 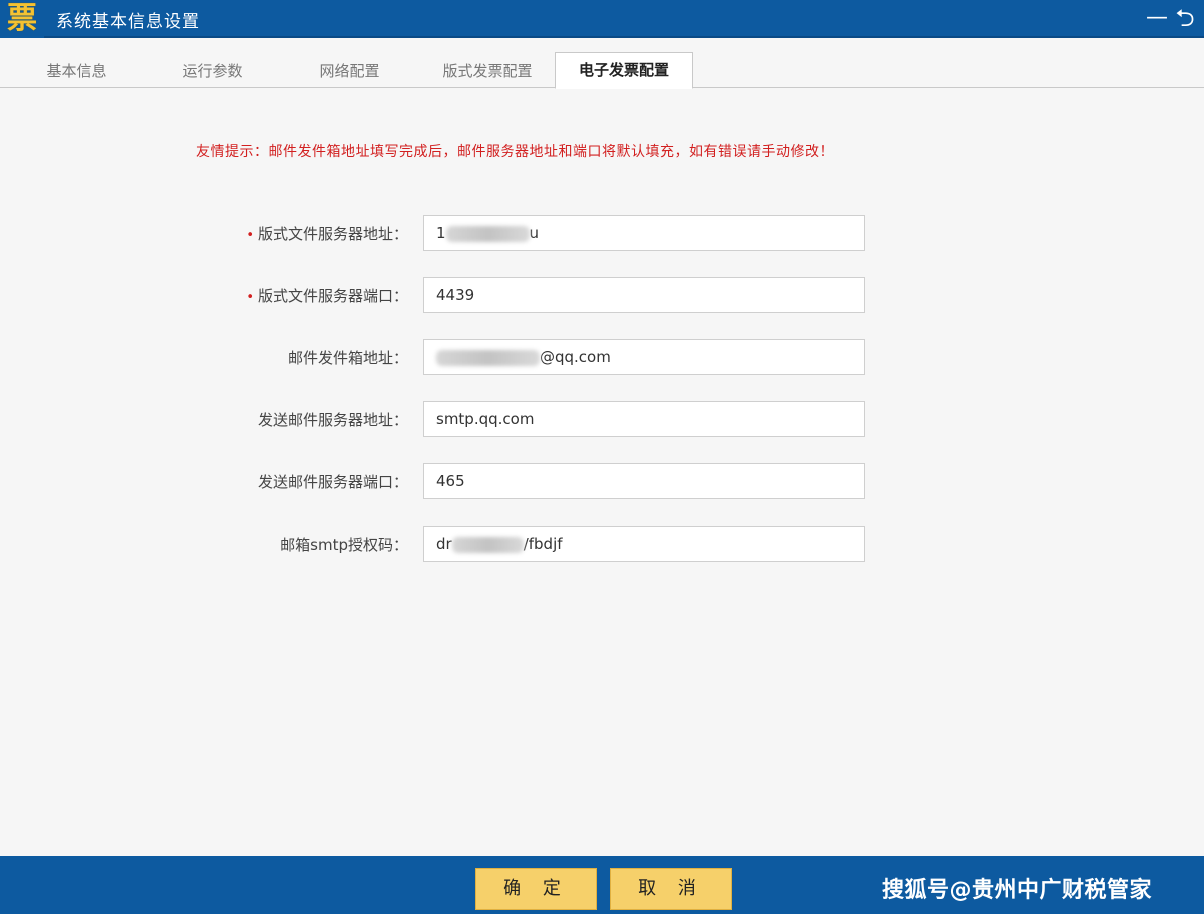 I want to click on layout-server-port-input: 4439, so click(x=644, y=295).